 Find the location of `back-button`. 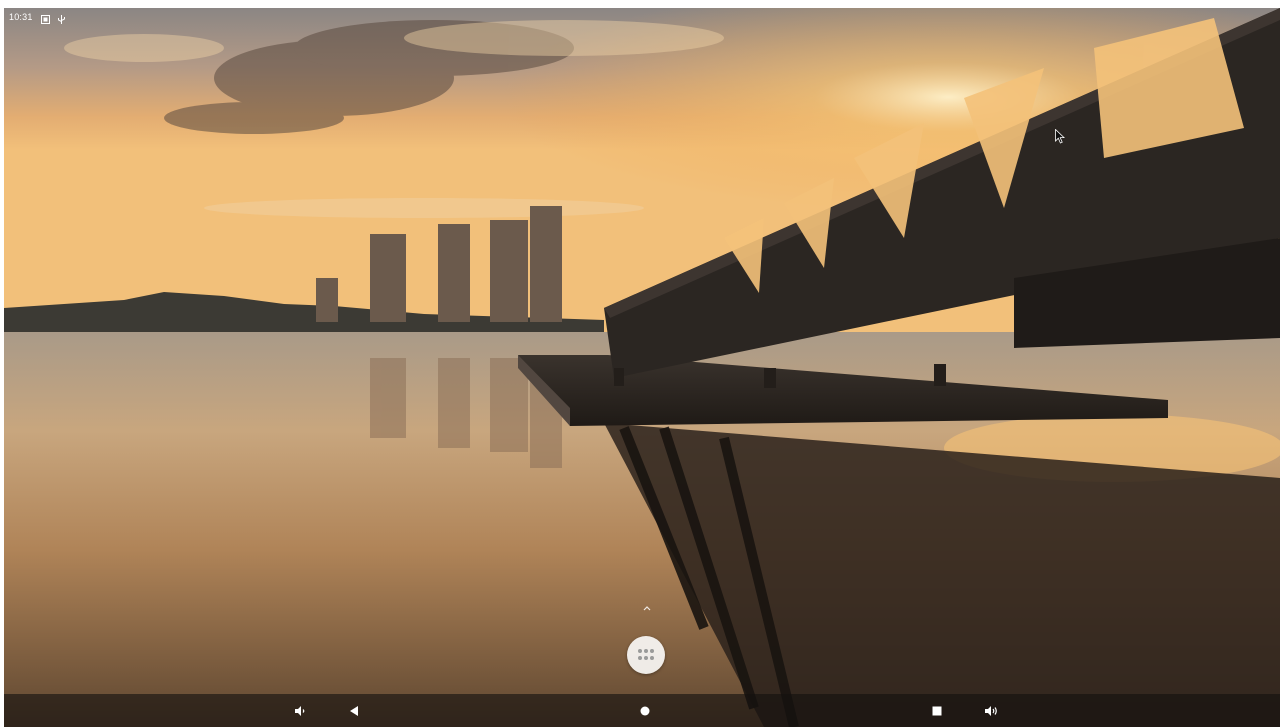

back-button is located at coordinates (354, 711).